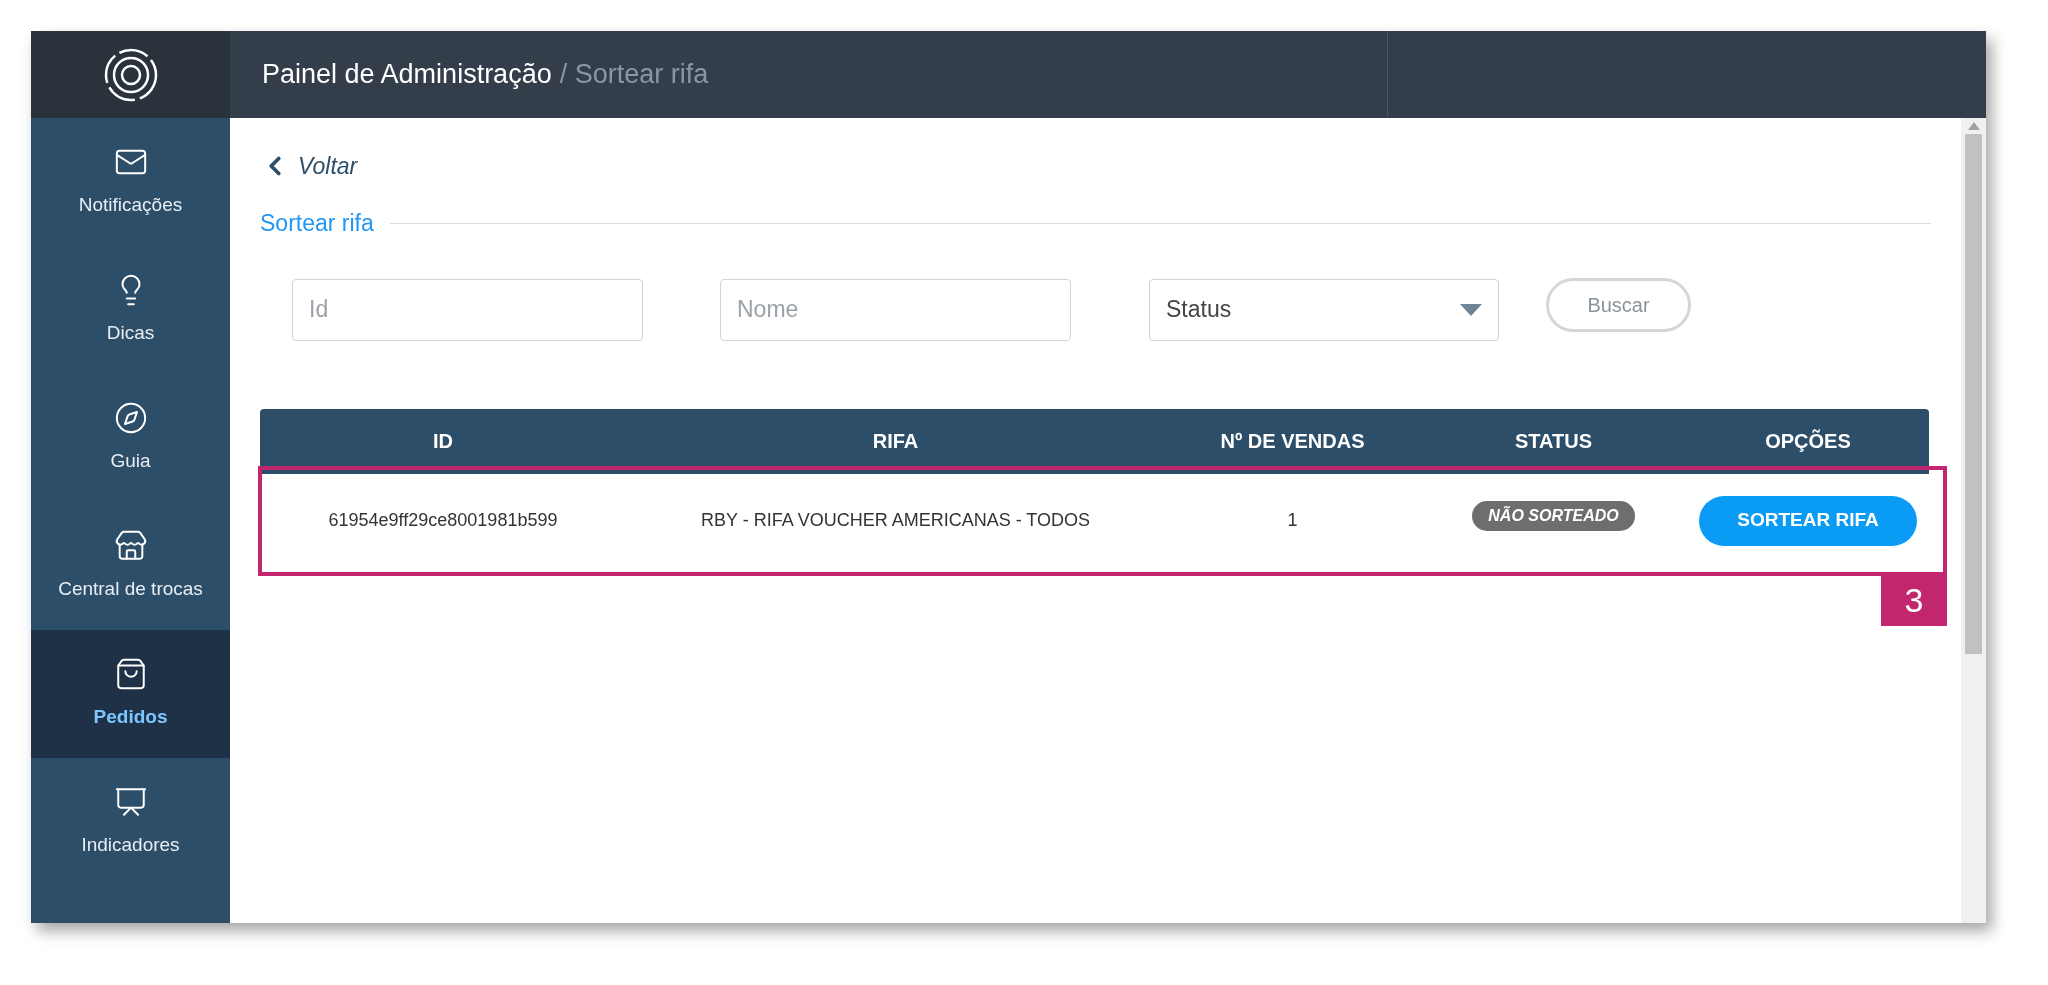 The width and height of the screenshot is (2048, 985). What do you see at coordinates (1292, 441) in the screenshot?
I see `column-header: Nº DE VENDAS` at bounding box center [1292, 441].